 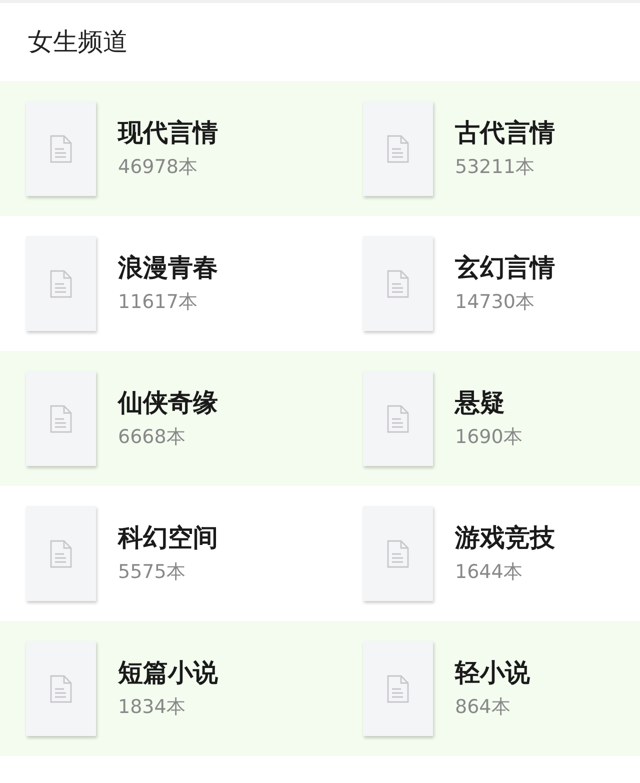 I want to click on category-item: 悬疑 1690本, so click(x=480, y=418).